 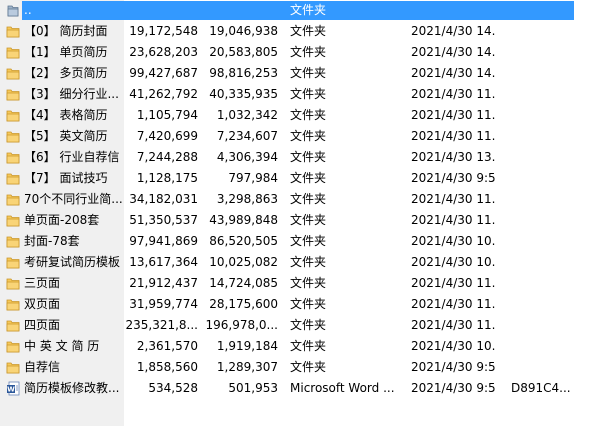 What do you see at coordinates (42, 325) in the screenshot?
I see `file-name: 四页面` at bounding box center [42, 325].